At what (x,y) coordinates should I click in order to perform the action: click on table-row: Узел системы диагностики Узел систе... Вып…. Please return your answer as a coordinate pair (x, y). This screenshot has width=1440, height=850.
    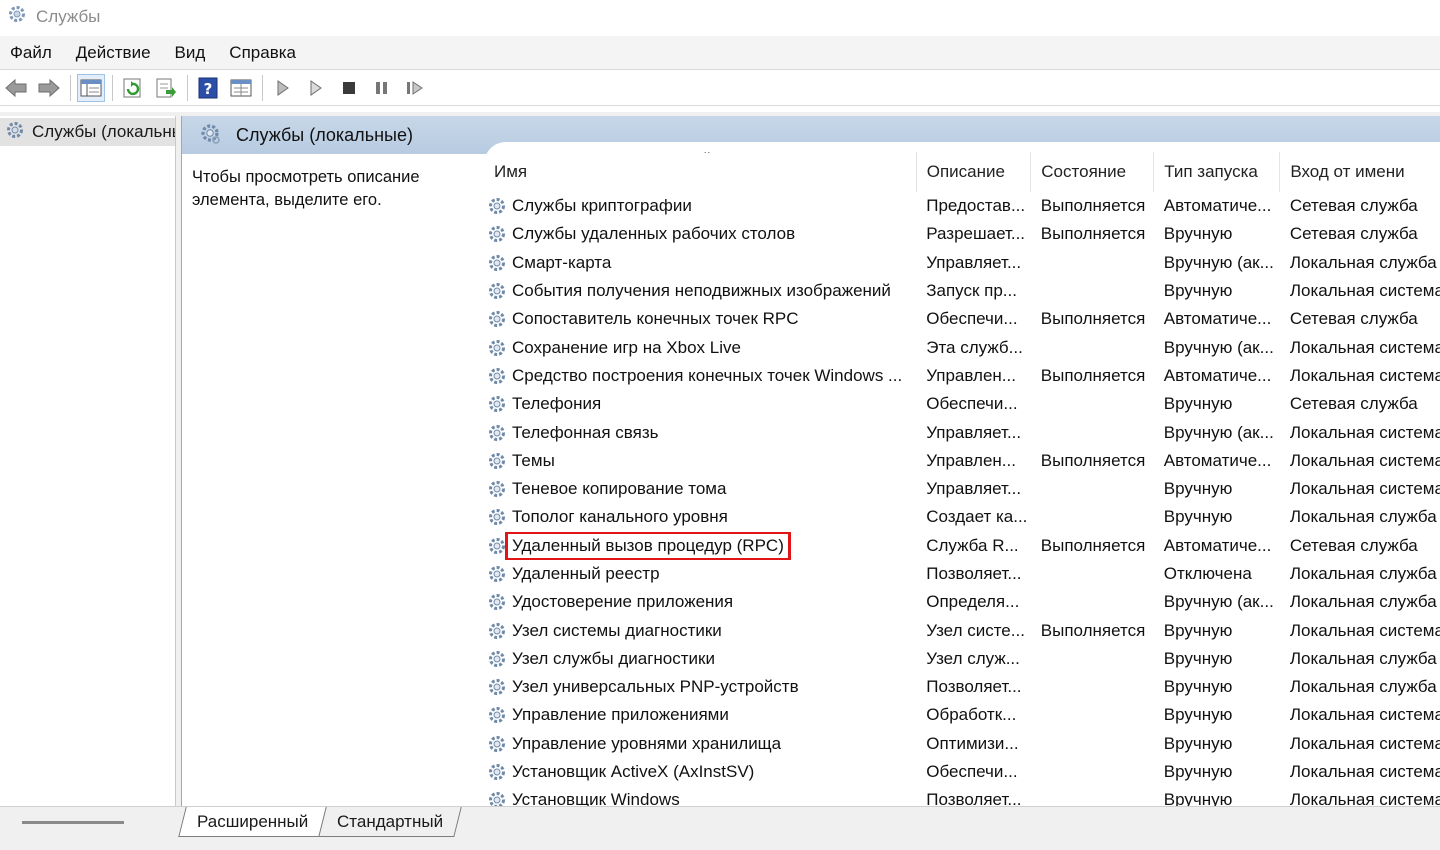
    Looking at the image, I should click on (962, 630).